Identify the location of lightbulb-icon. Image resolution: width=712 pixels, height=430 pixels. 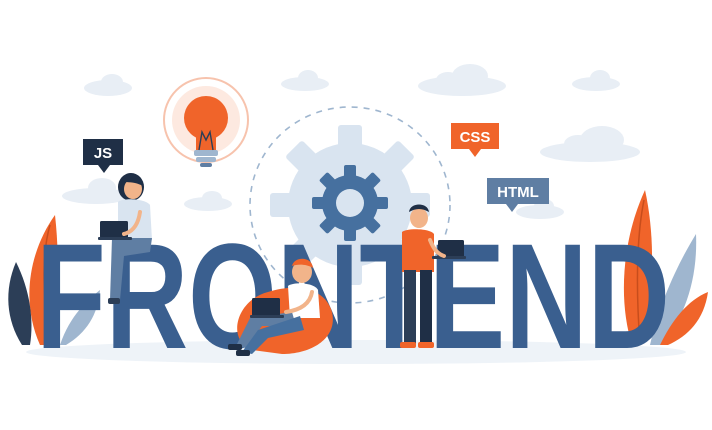
(206, 122).